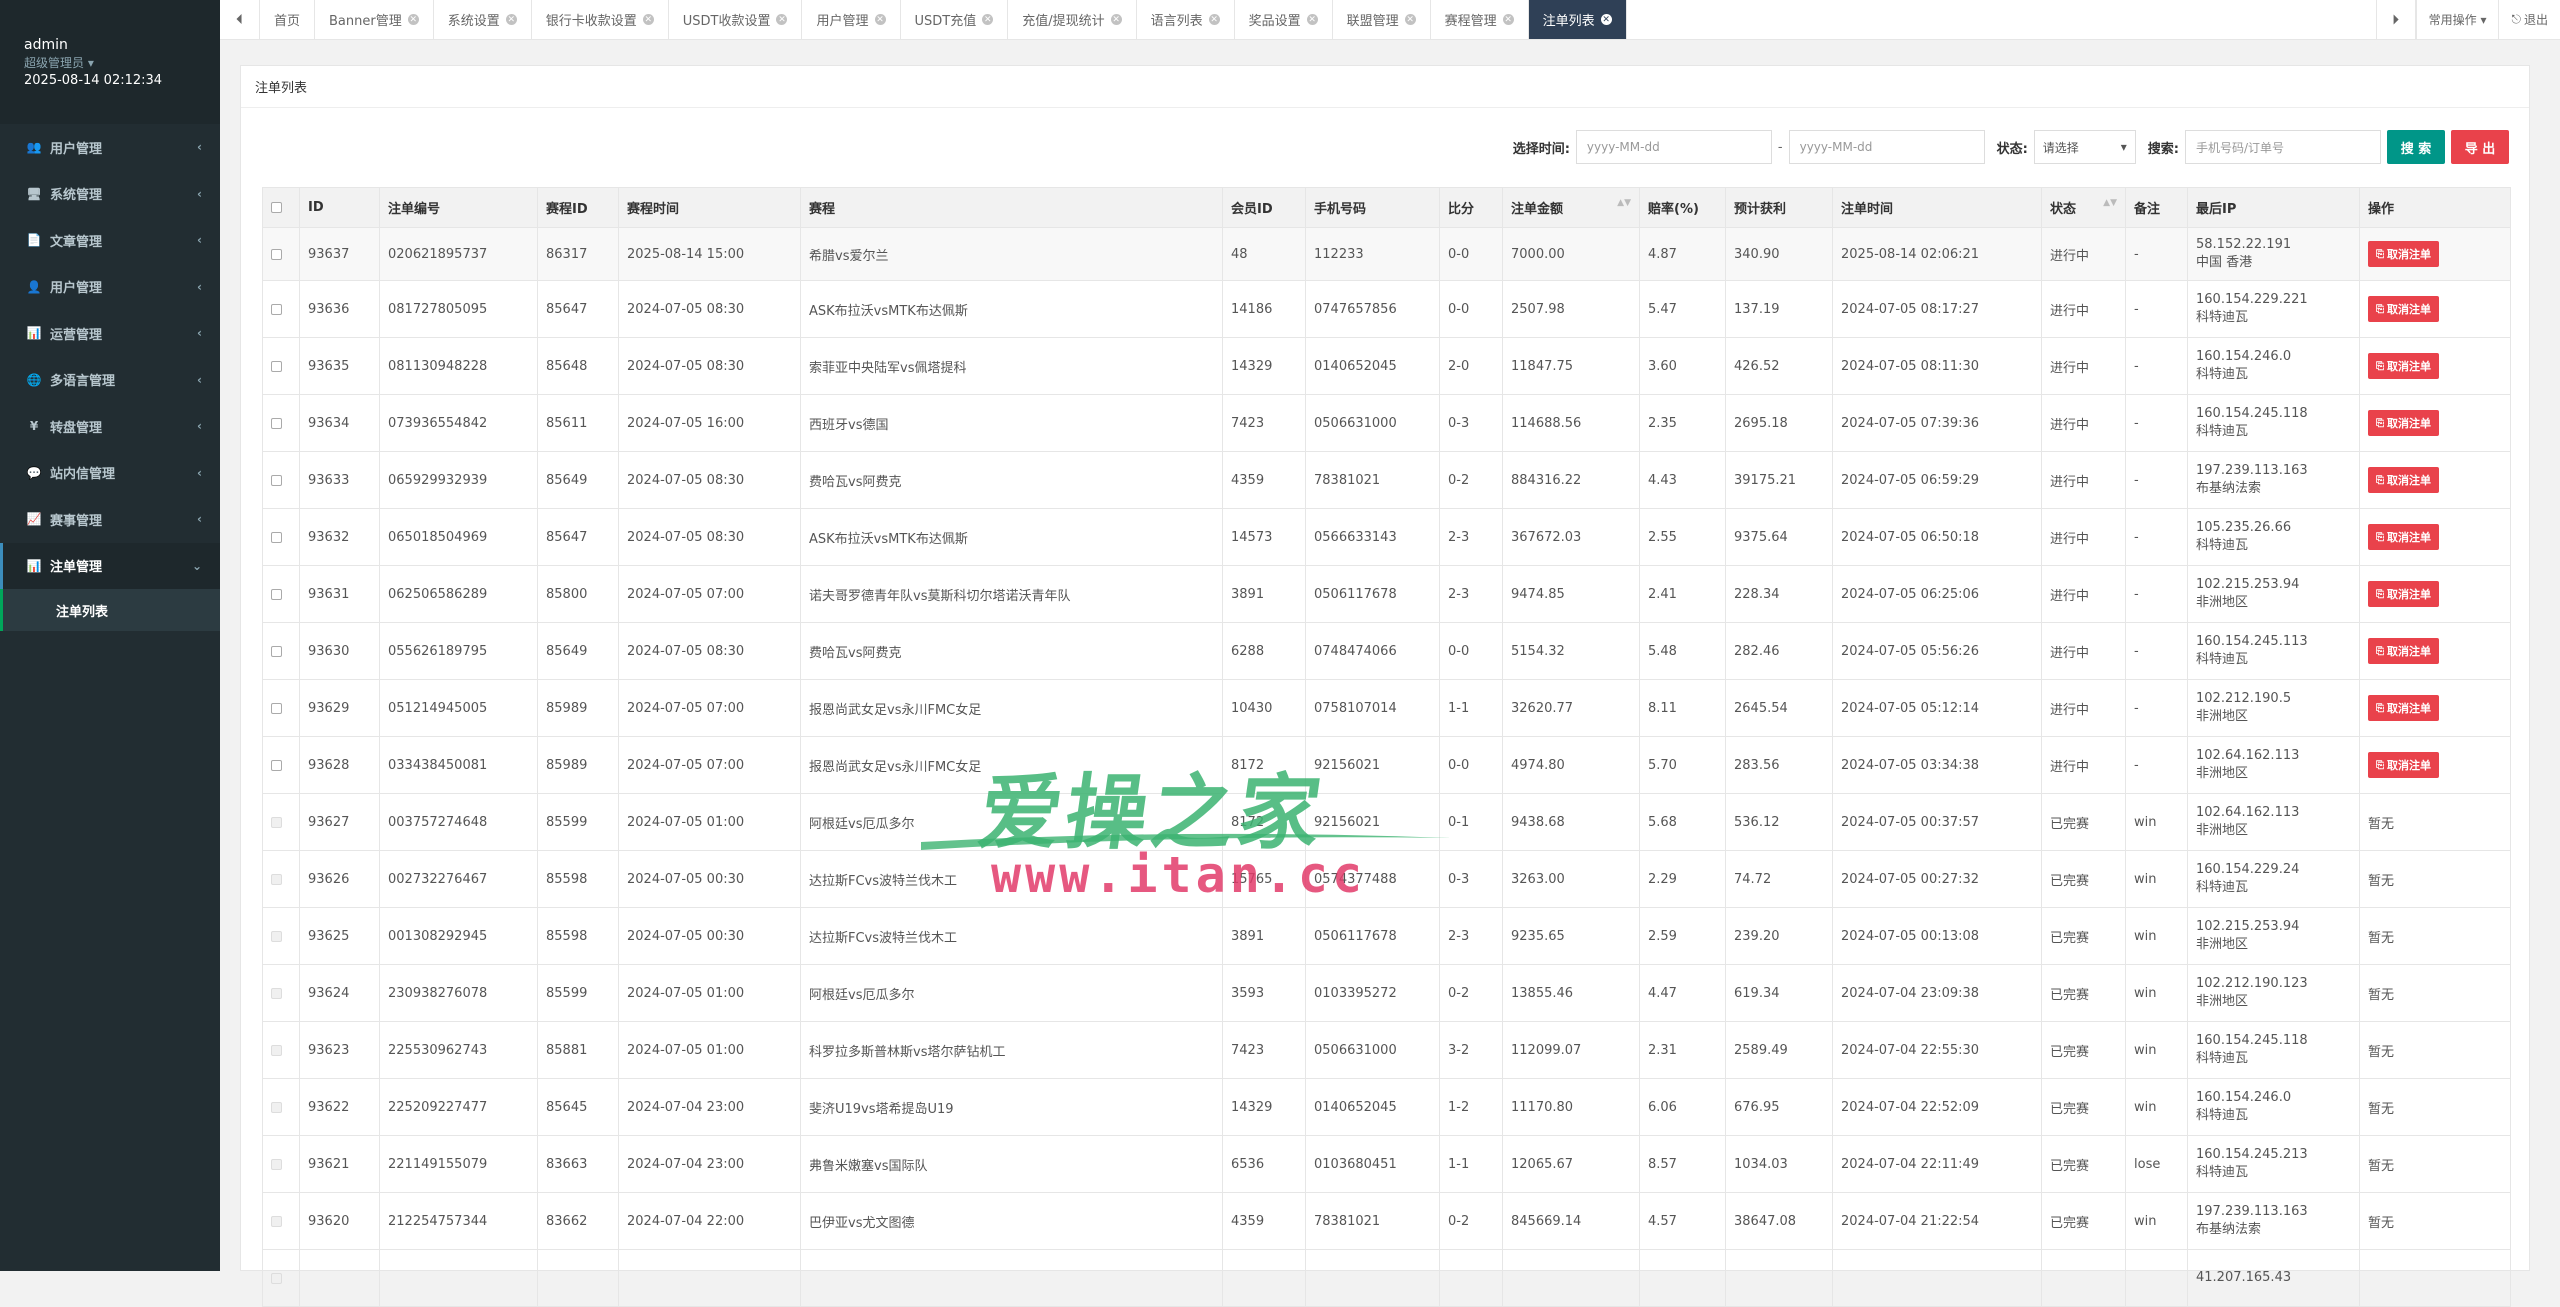 Image resolution: width=2560 pixels, height=1307 pixels. What do you see at coordinates (736, 19) in the screenshot?
I see `tab-4: USDT收款设置 ✕` at bounding box center [736, 19].